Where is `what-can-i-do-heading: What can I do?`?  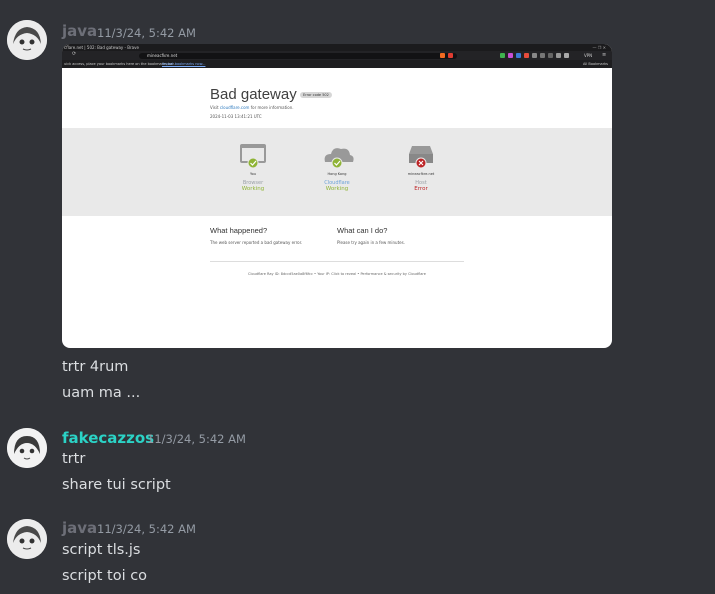 what-can-i-do-heading: What can I do? is located at coordinates (362, 230).